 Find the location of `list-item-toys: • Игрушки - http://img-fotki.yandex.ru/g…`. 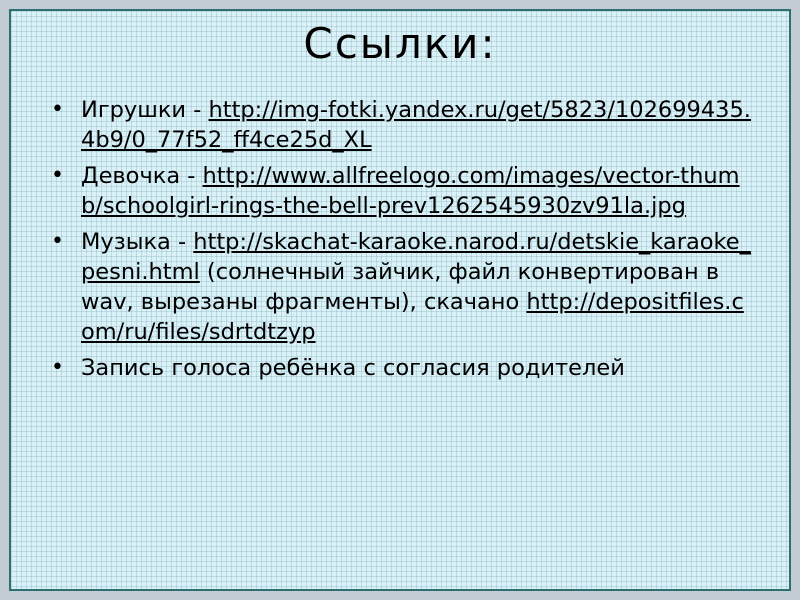

list-item-toys: • Игрушки - http://img-fotki.yandex.ru/g… is located at coordinates (401, 125).